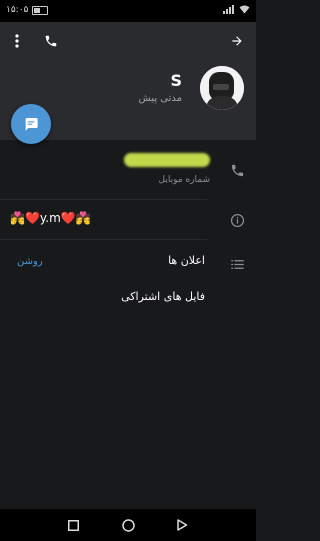  I want to click on call-button, so click(51, 41).